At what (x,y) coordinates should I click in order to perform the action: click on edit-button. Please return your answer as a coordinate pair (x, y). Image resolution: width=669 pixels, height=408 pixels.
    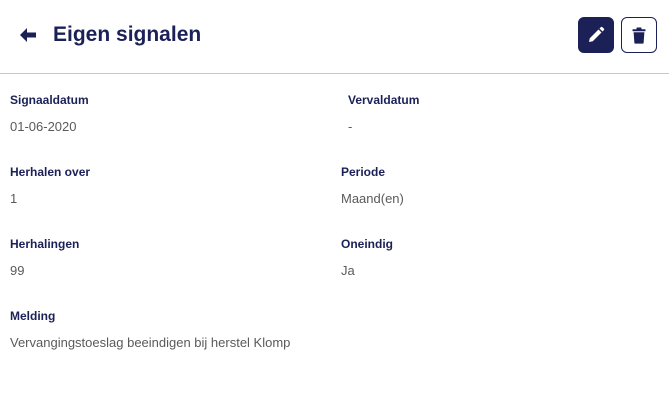
    Looking at the image, I should click on (596, 35).